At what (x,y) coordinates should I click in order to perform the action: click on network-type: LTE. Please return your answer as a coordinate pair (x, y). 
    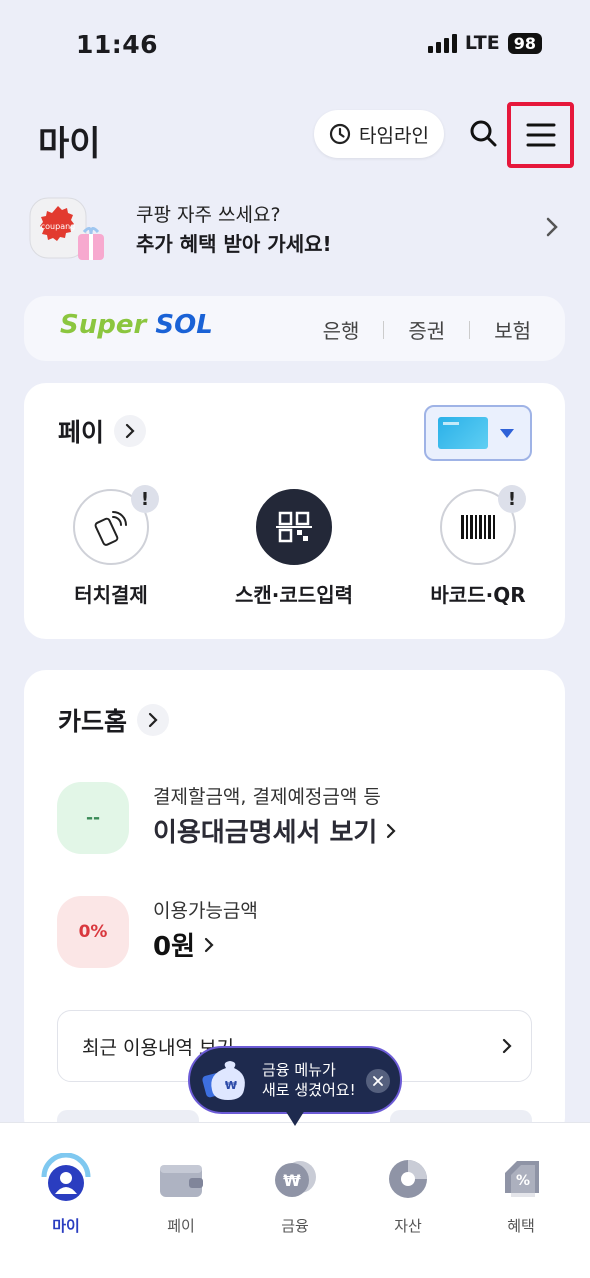
    Looking at the image, I should click on (482, 43).